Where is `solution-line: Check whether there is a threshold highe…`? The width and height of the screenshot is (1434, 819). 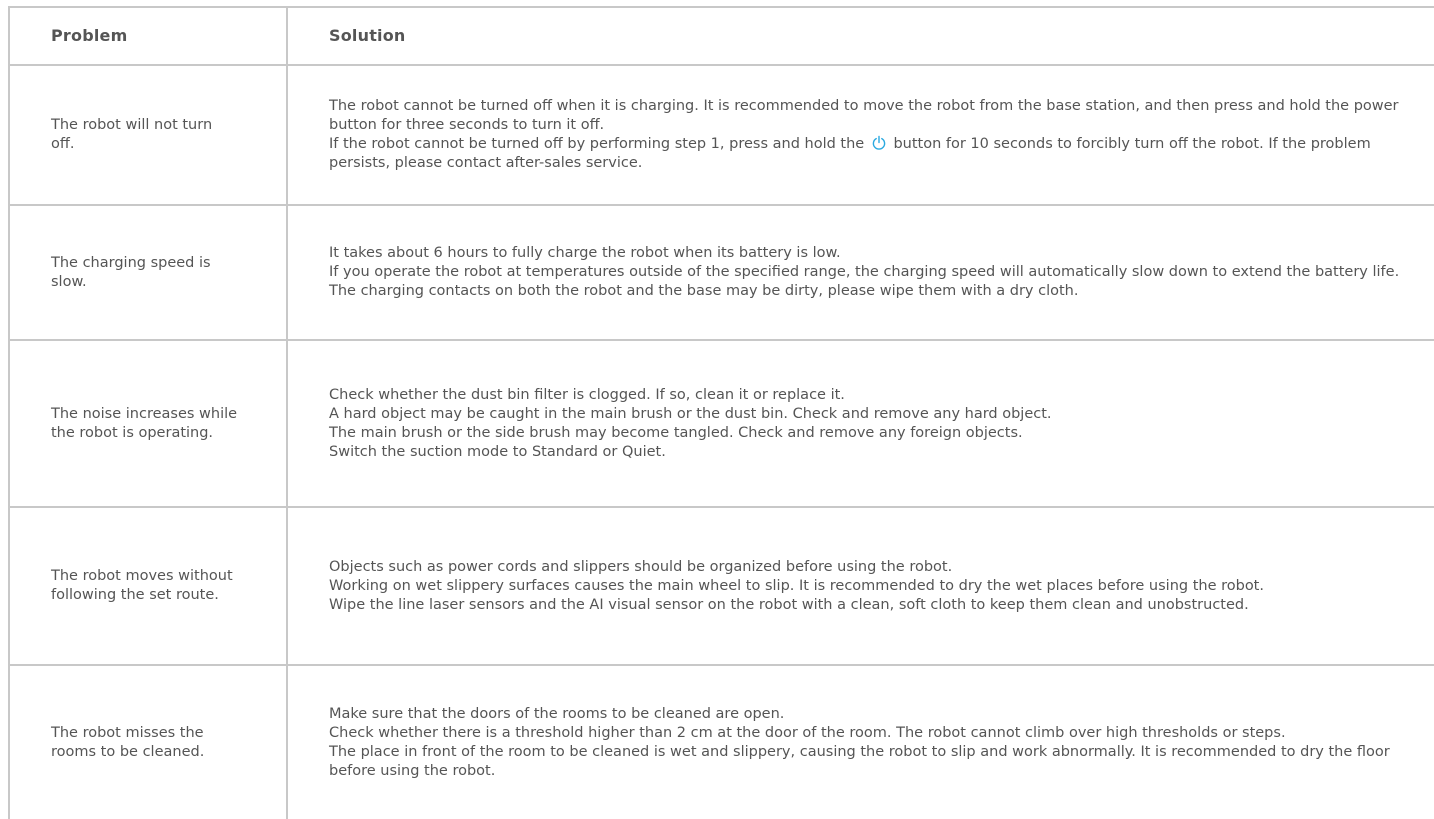
solution-line: Check whether there is a threshold highe… is located at coordinates (807, 732).